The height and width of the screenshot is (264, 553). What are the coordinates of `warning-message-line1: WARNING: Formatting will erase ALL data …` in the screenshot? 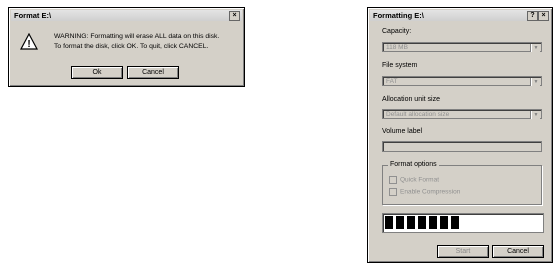 It's located at (137, 36).